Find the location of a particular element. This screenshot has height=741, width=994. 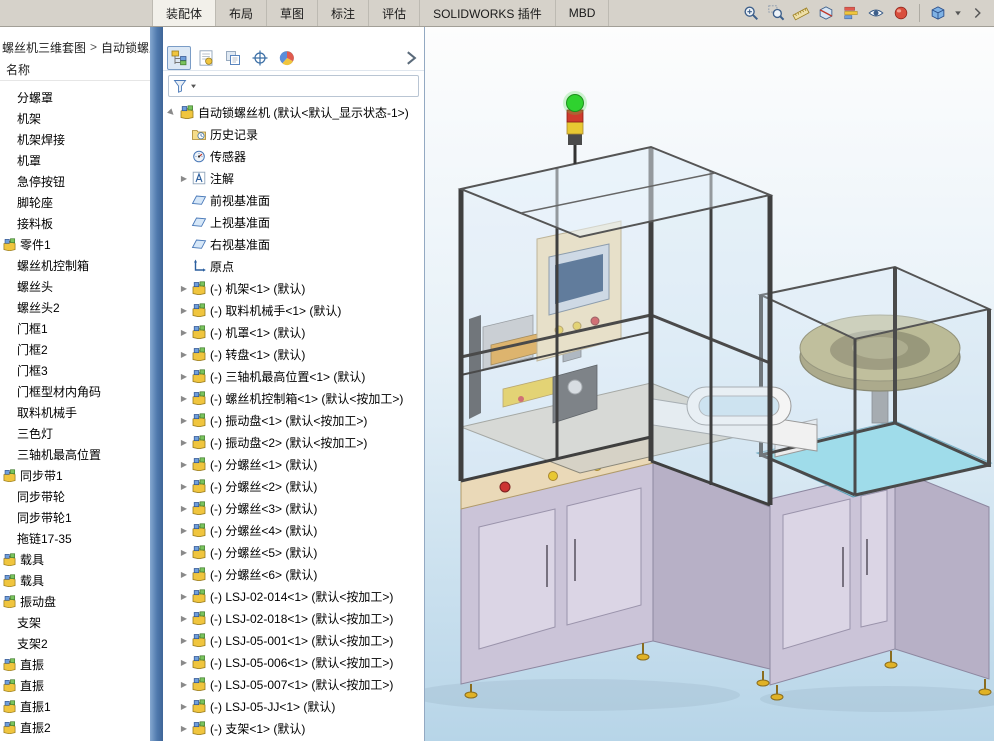

panel-splitter is located at coordinates (156, 384).